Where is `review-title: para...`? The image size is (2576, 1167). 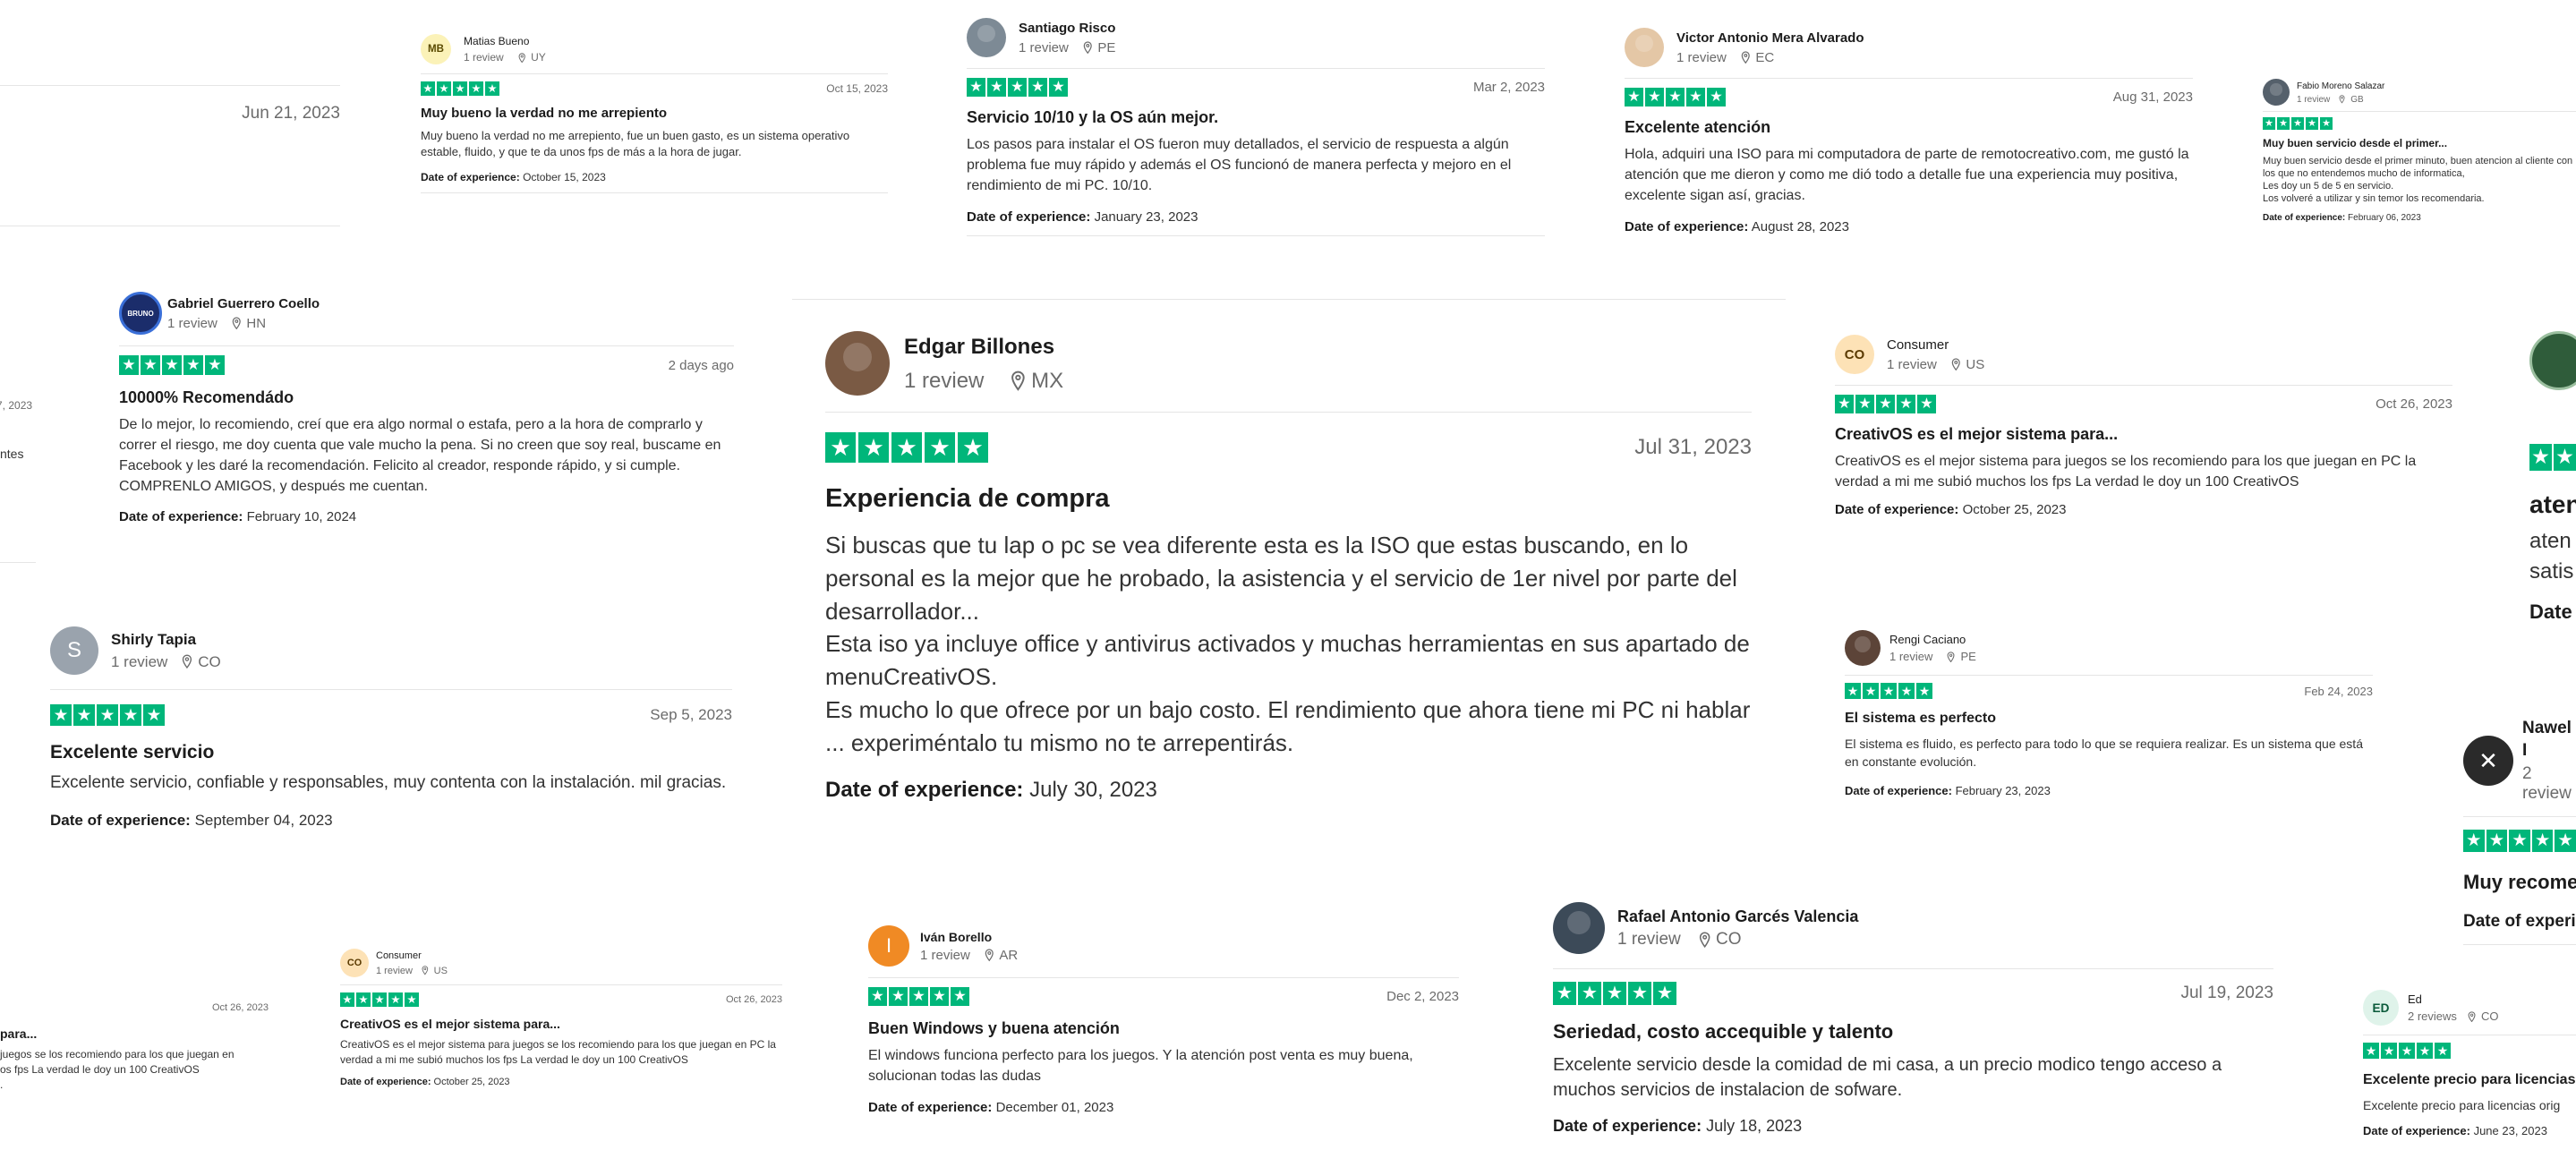
review-title: para... is located at coordinates (134, 1034).